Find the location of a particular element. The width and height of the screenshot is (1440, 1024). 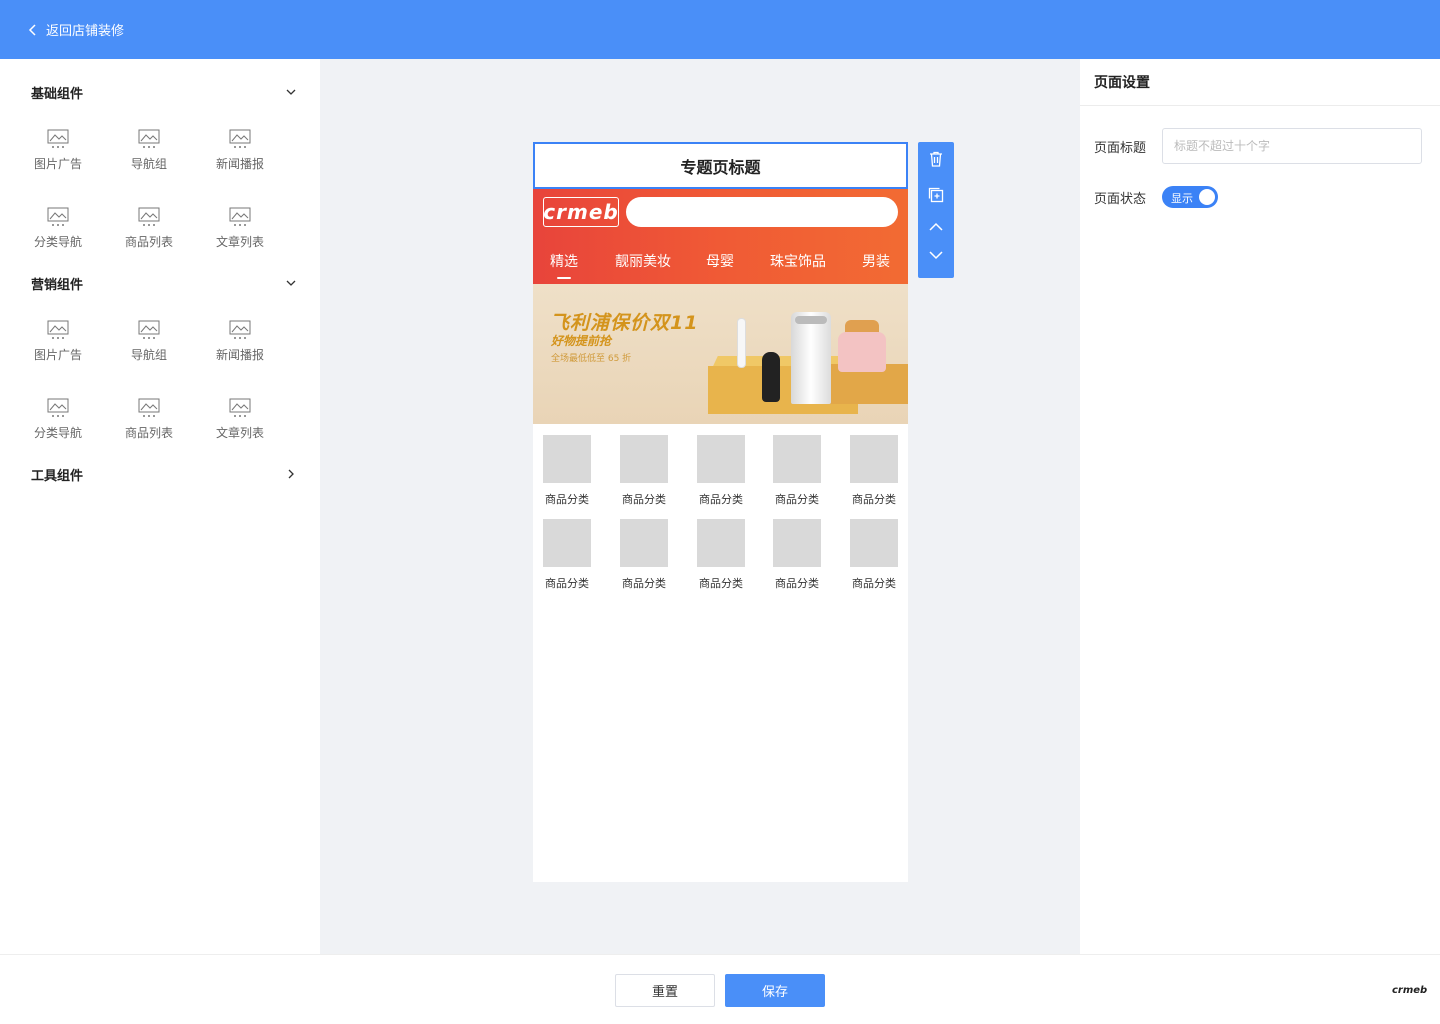

copy-button is located at coordinates (936, 195).